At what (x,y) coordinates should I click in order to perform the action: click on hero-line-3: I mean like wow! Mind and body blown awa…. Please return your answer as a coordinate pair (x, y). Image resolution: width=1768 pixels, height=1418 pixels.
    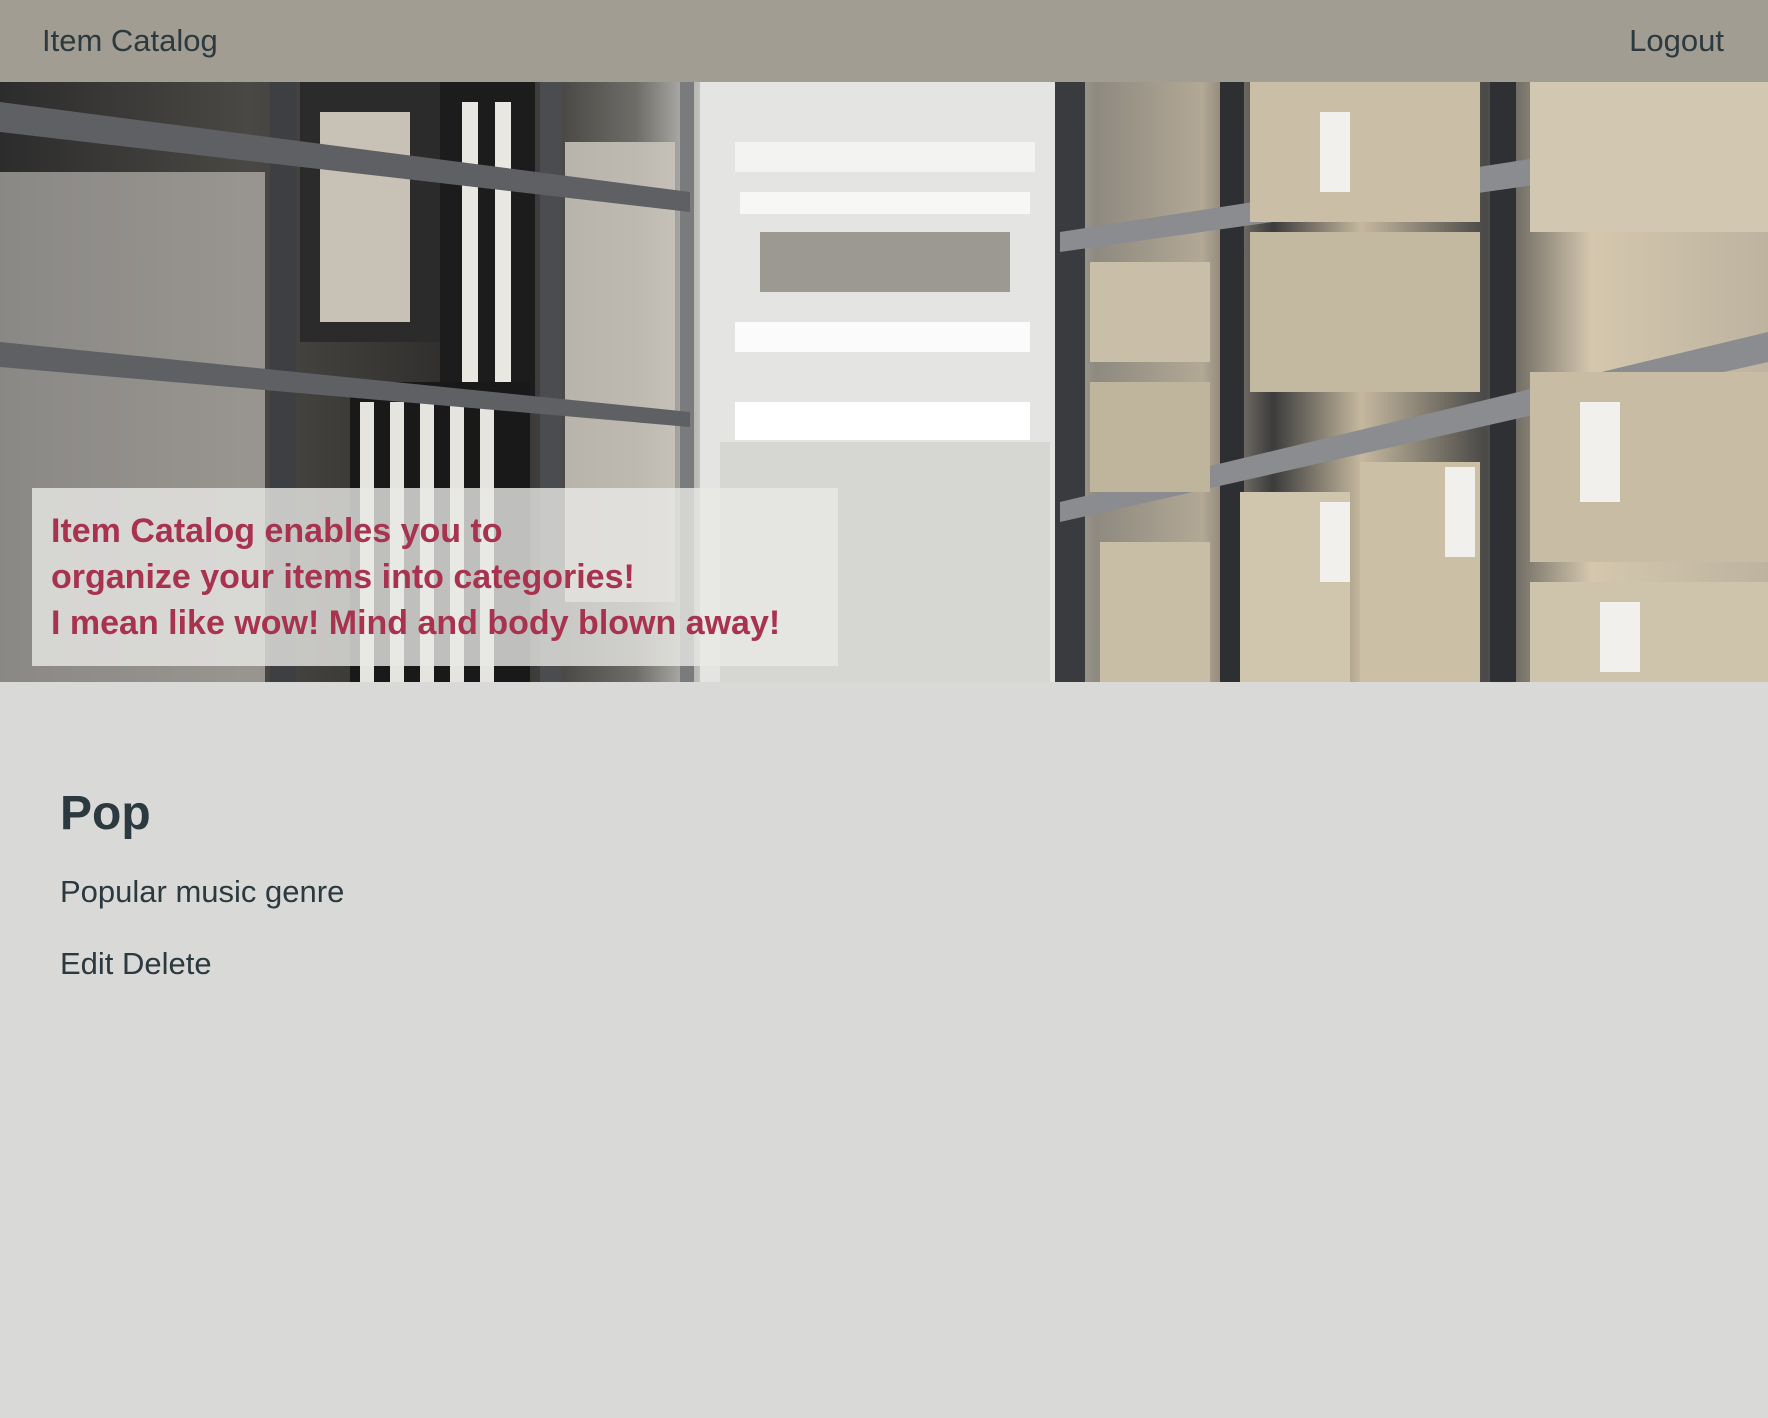
    Looking at the image, I should click on (416, 623).